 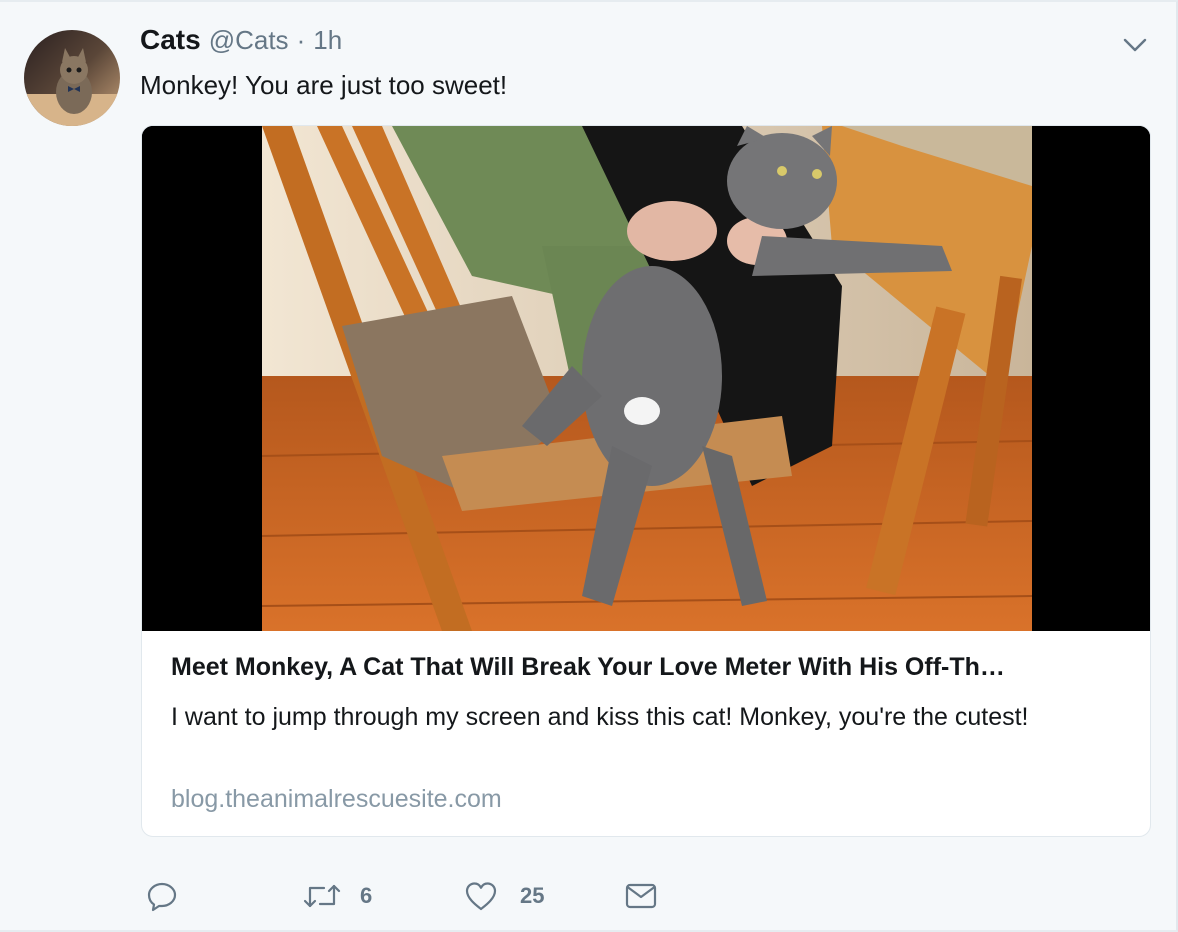 What do you see at coordinates (504, 896) in the screenshot?
I see `like-button: 25` at bounding box center [504, 896].